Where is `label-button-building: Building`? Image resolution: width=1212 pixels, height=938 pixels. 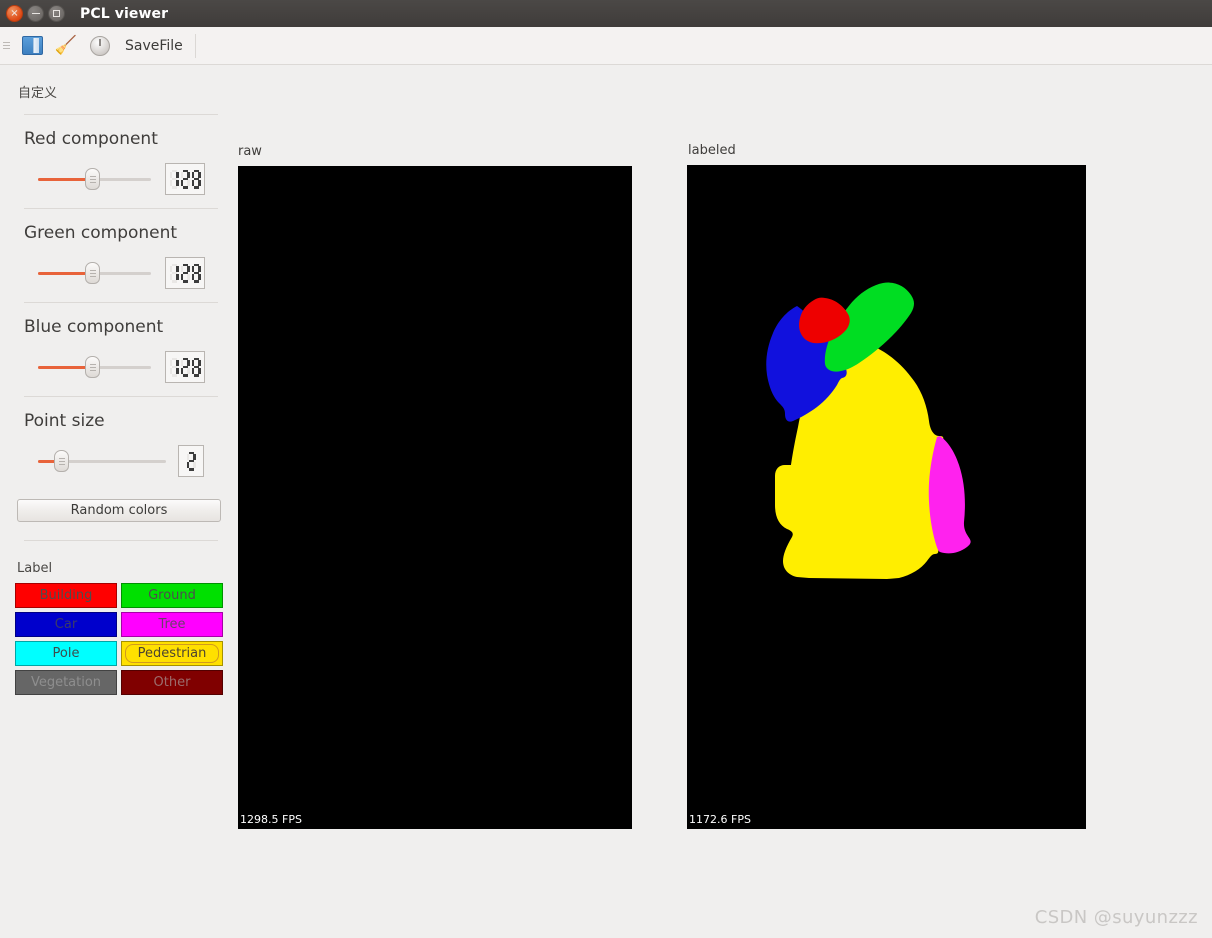
label-button-building: Building is located at coordinates (66, 595).